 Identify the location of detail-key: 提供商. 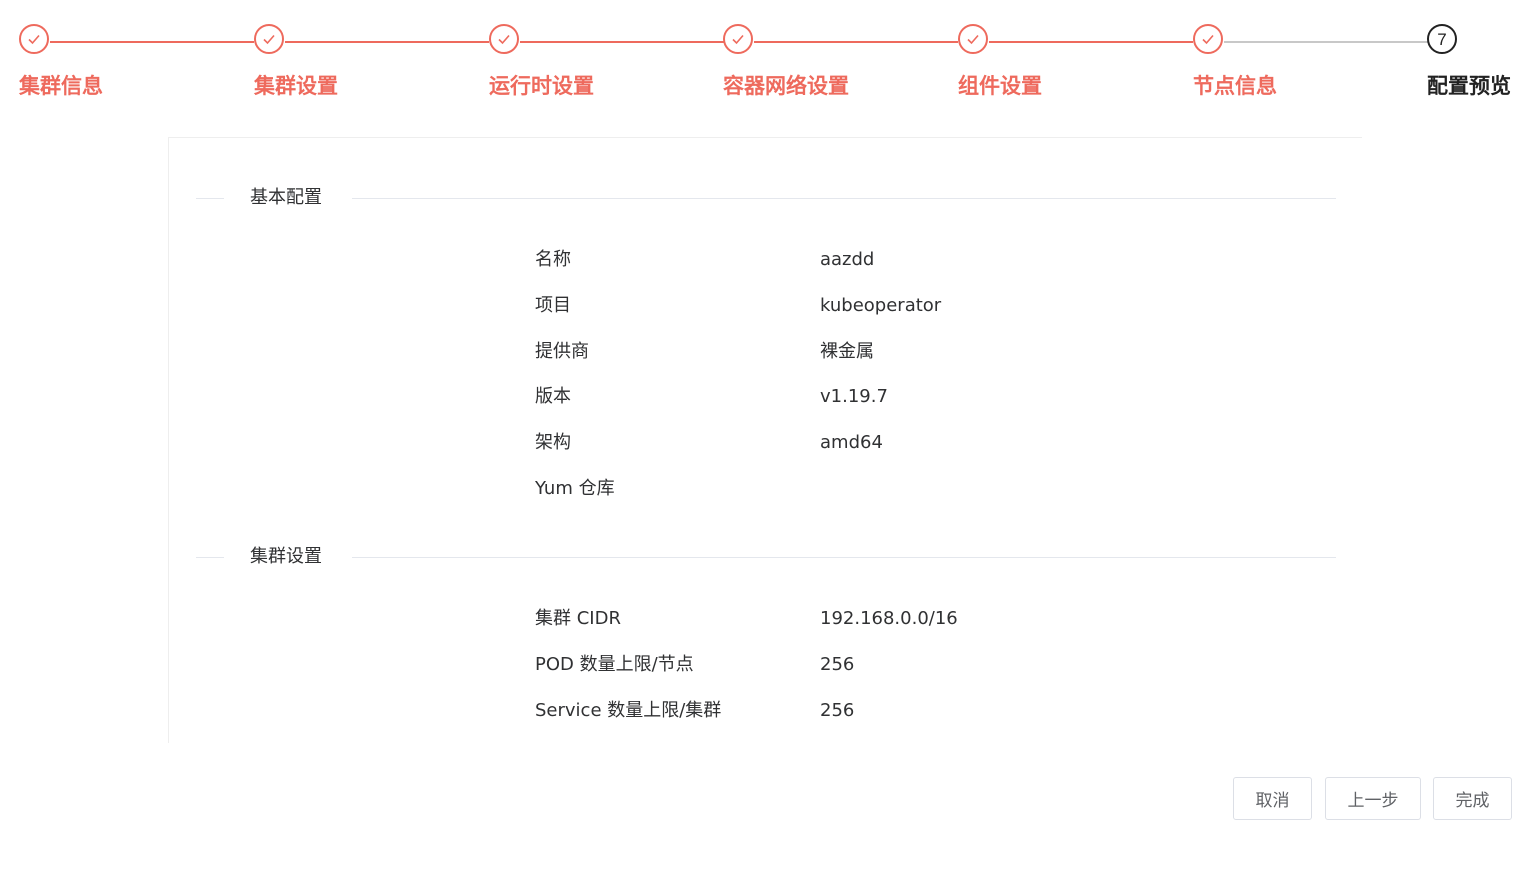
(562, 351).